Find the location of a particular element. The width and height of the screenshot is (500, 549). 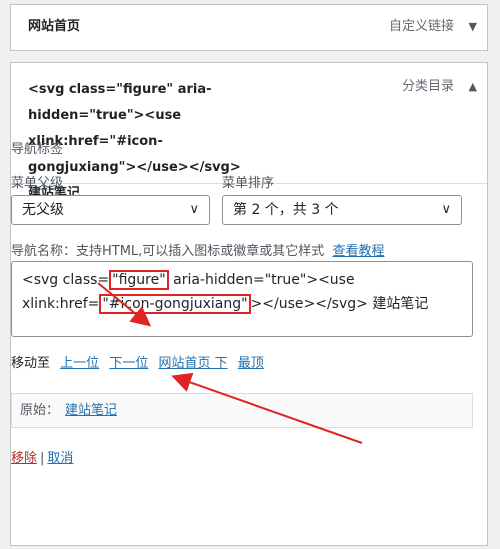

textarea-text: <svg class= is located at coordinates (66, 280).